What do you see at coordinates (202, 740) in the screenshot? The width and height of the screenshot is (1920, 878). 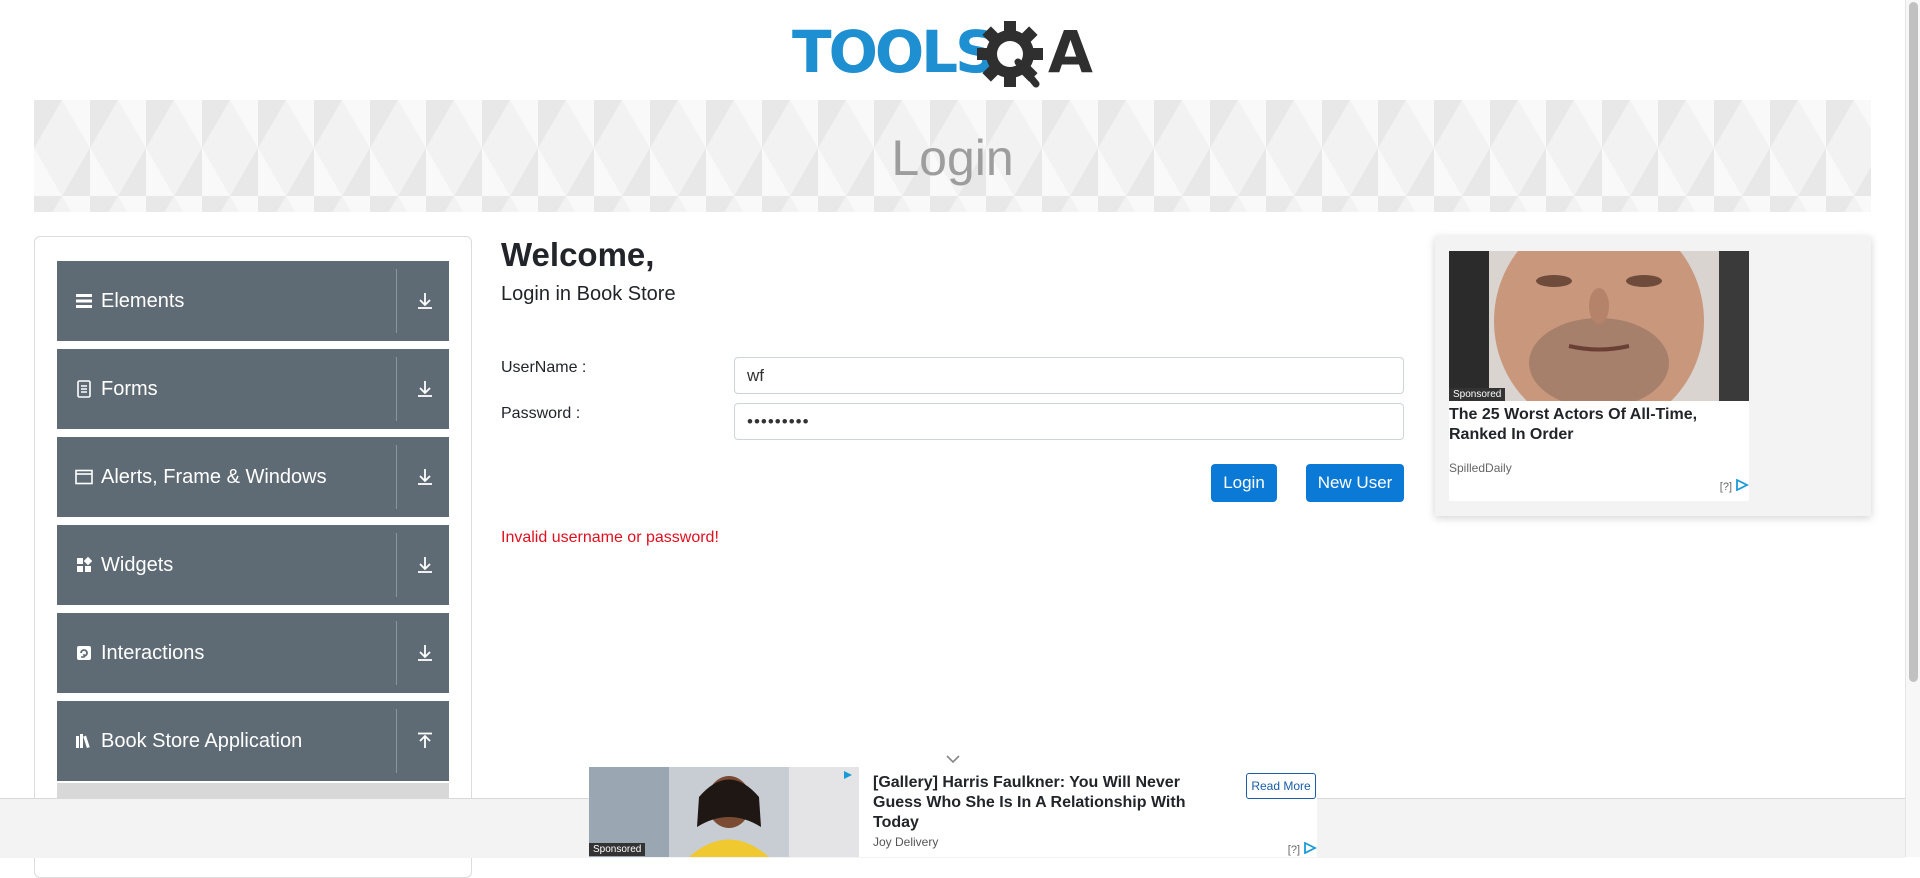 I see `sidebar-group-label: Book Store Application` at bounding box center [202, 740].